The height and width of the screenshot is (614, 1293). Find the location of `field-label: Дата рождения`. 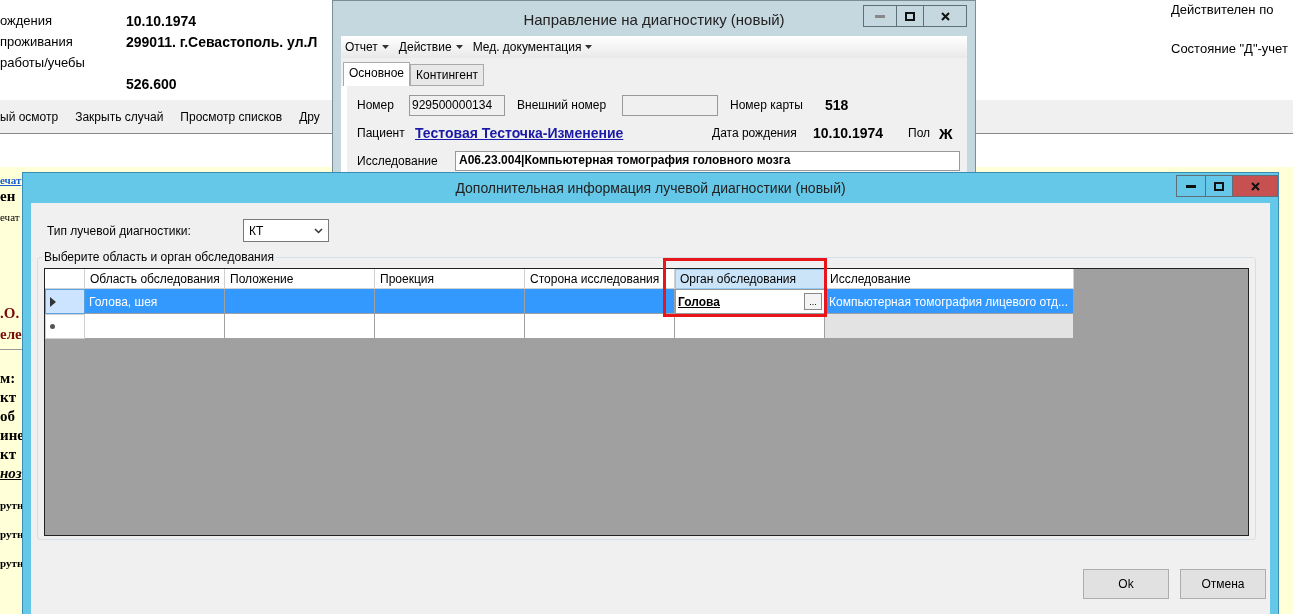

field-label: Дата рождения is located at coordinates (755, 133).